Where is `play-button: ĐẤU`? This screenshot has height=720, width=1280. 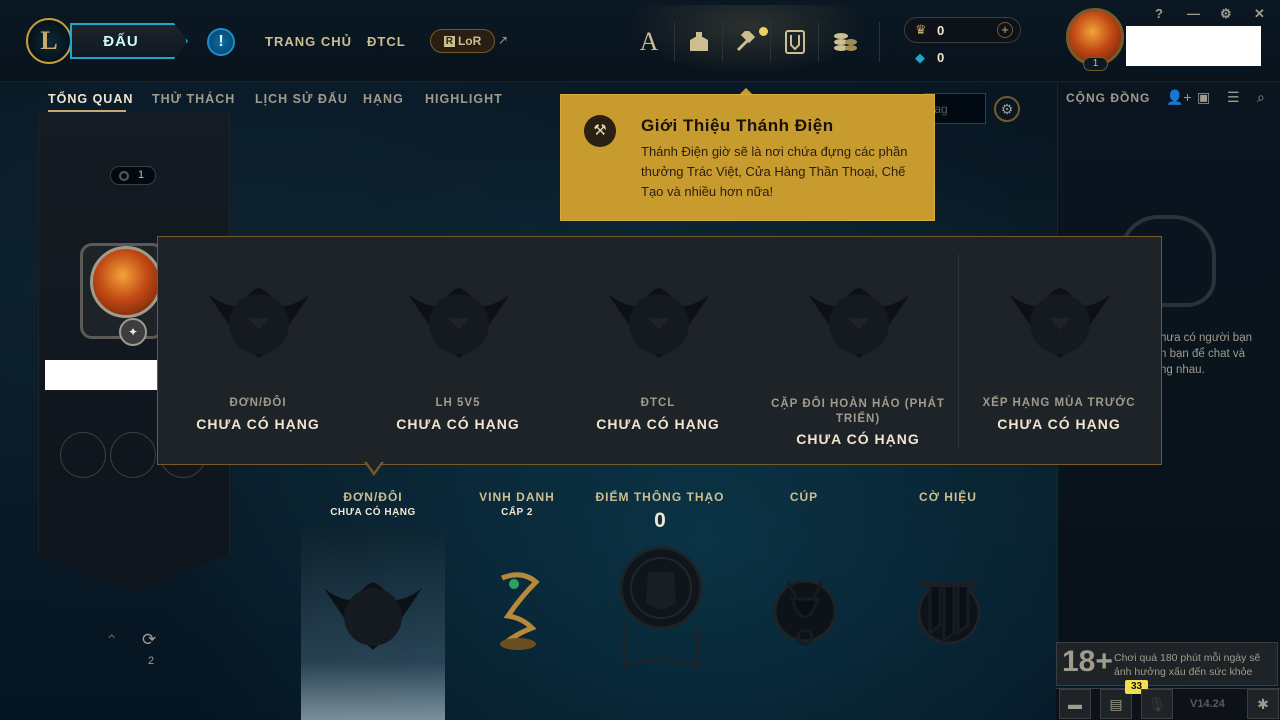
play-button: ĐẤU is located at coordinates (129, 41).